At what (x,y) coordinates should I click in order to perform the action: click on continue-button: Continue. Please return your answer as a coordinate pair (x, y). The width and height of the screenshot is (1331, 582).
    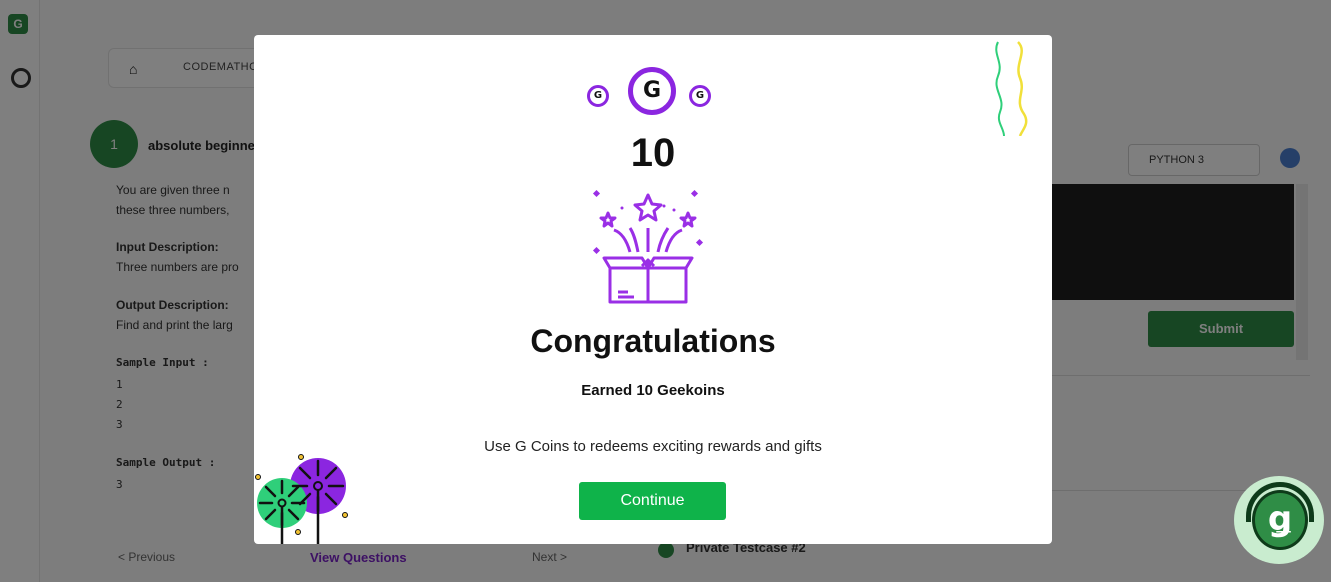
    Looking at the image, I should click on (652, 501).